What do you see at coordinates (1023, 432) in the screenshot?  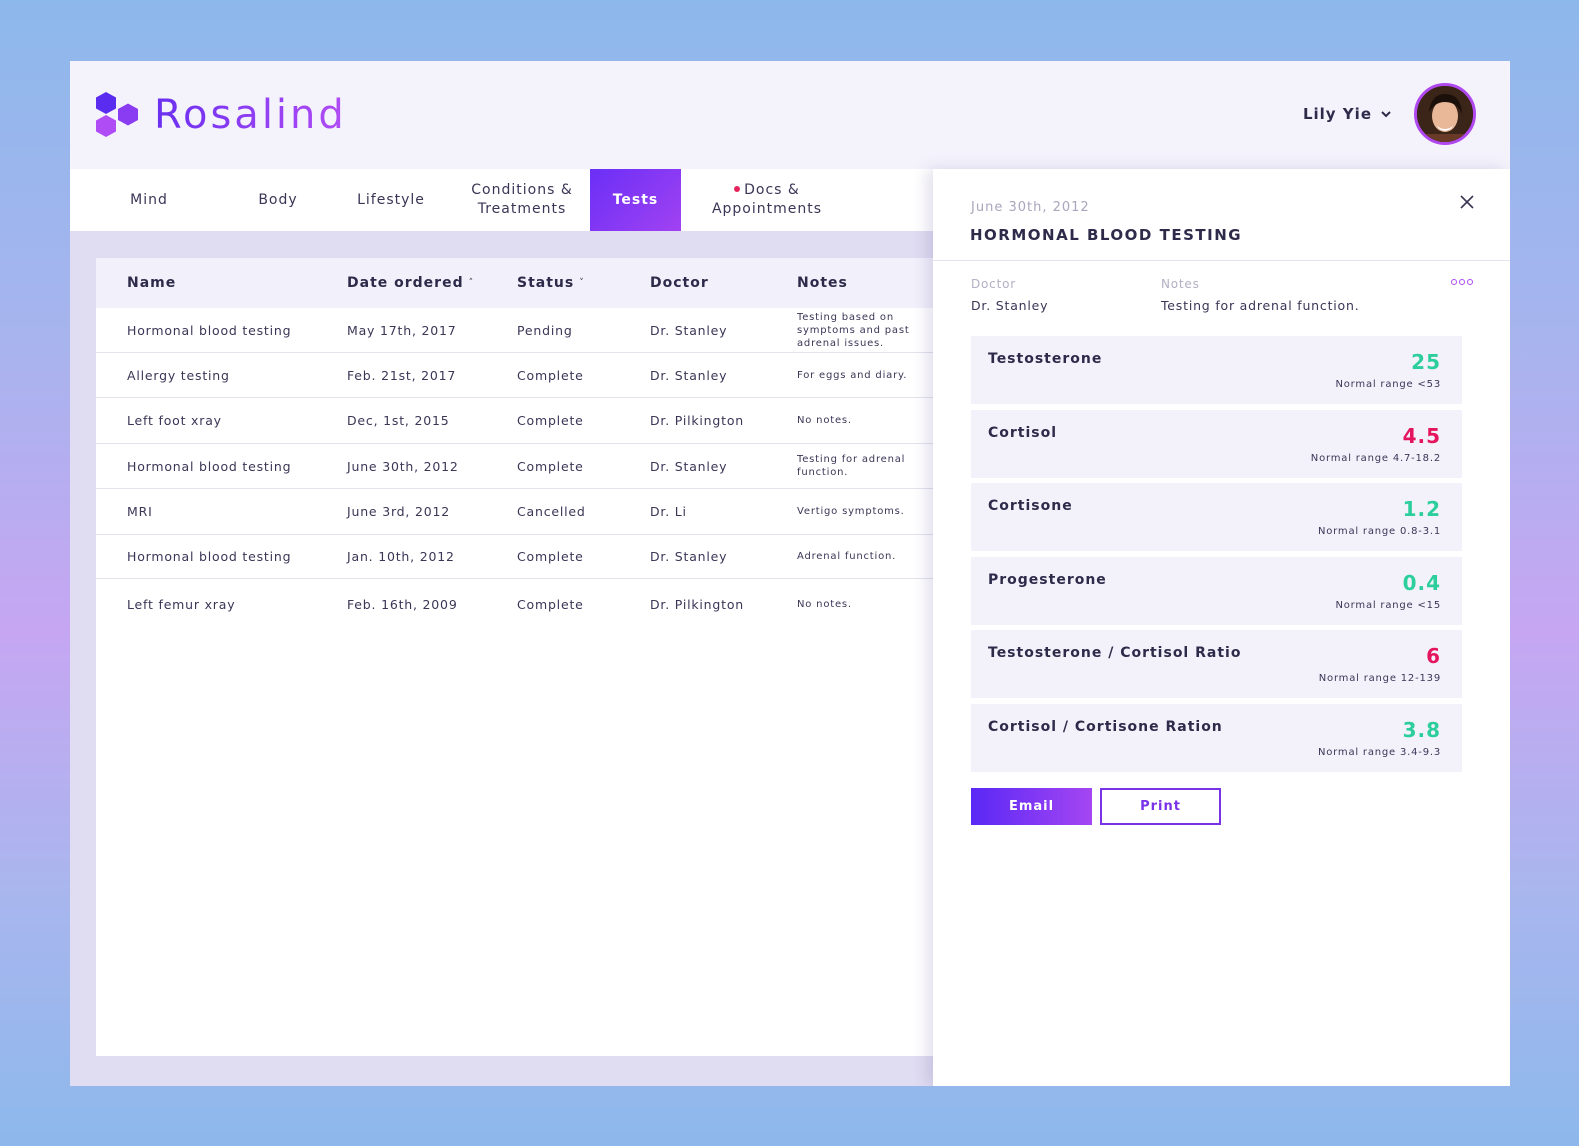 I see `result-name: Cortisol` at bounding box center [1023, 432].